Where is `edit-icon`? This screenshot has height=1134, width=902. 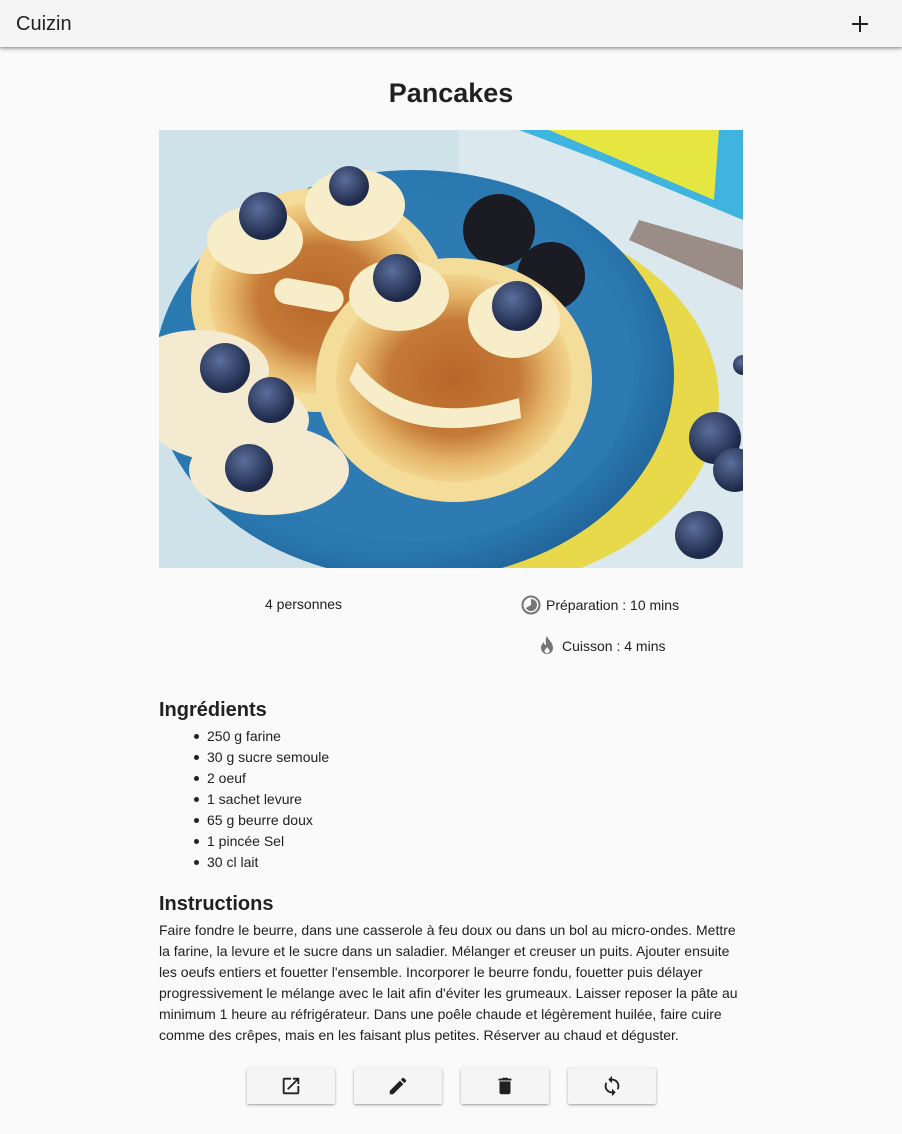 edit-icon is located at coordinates (398, 1086).